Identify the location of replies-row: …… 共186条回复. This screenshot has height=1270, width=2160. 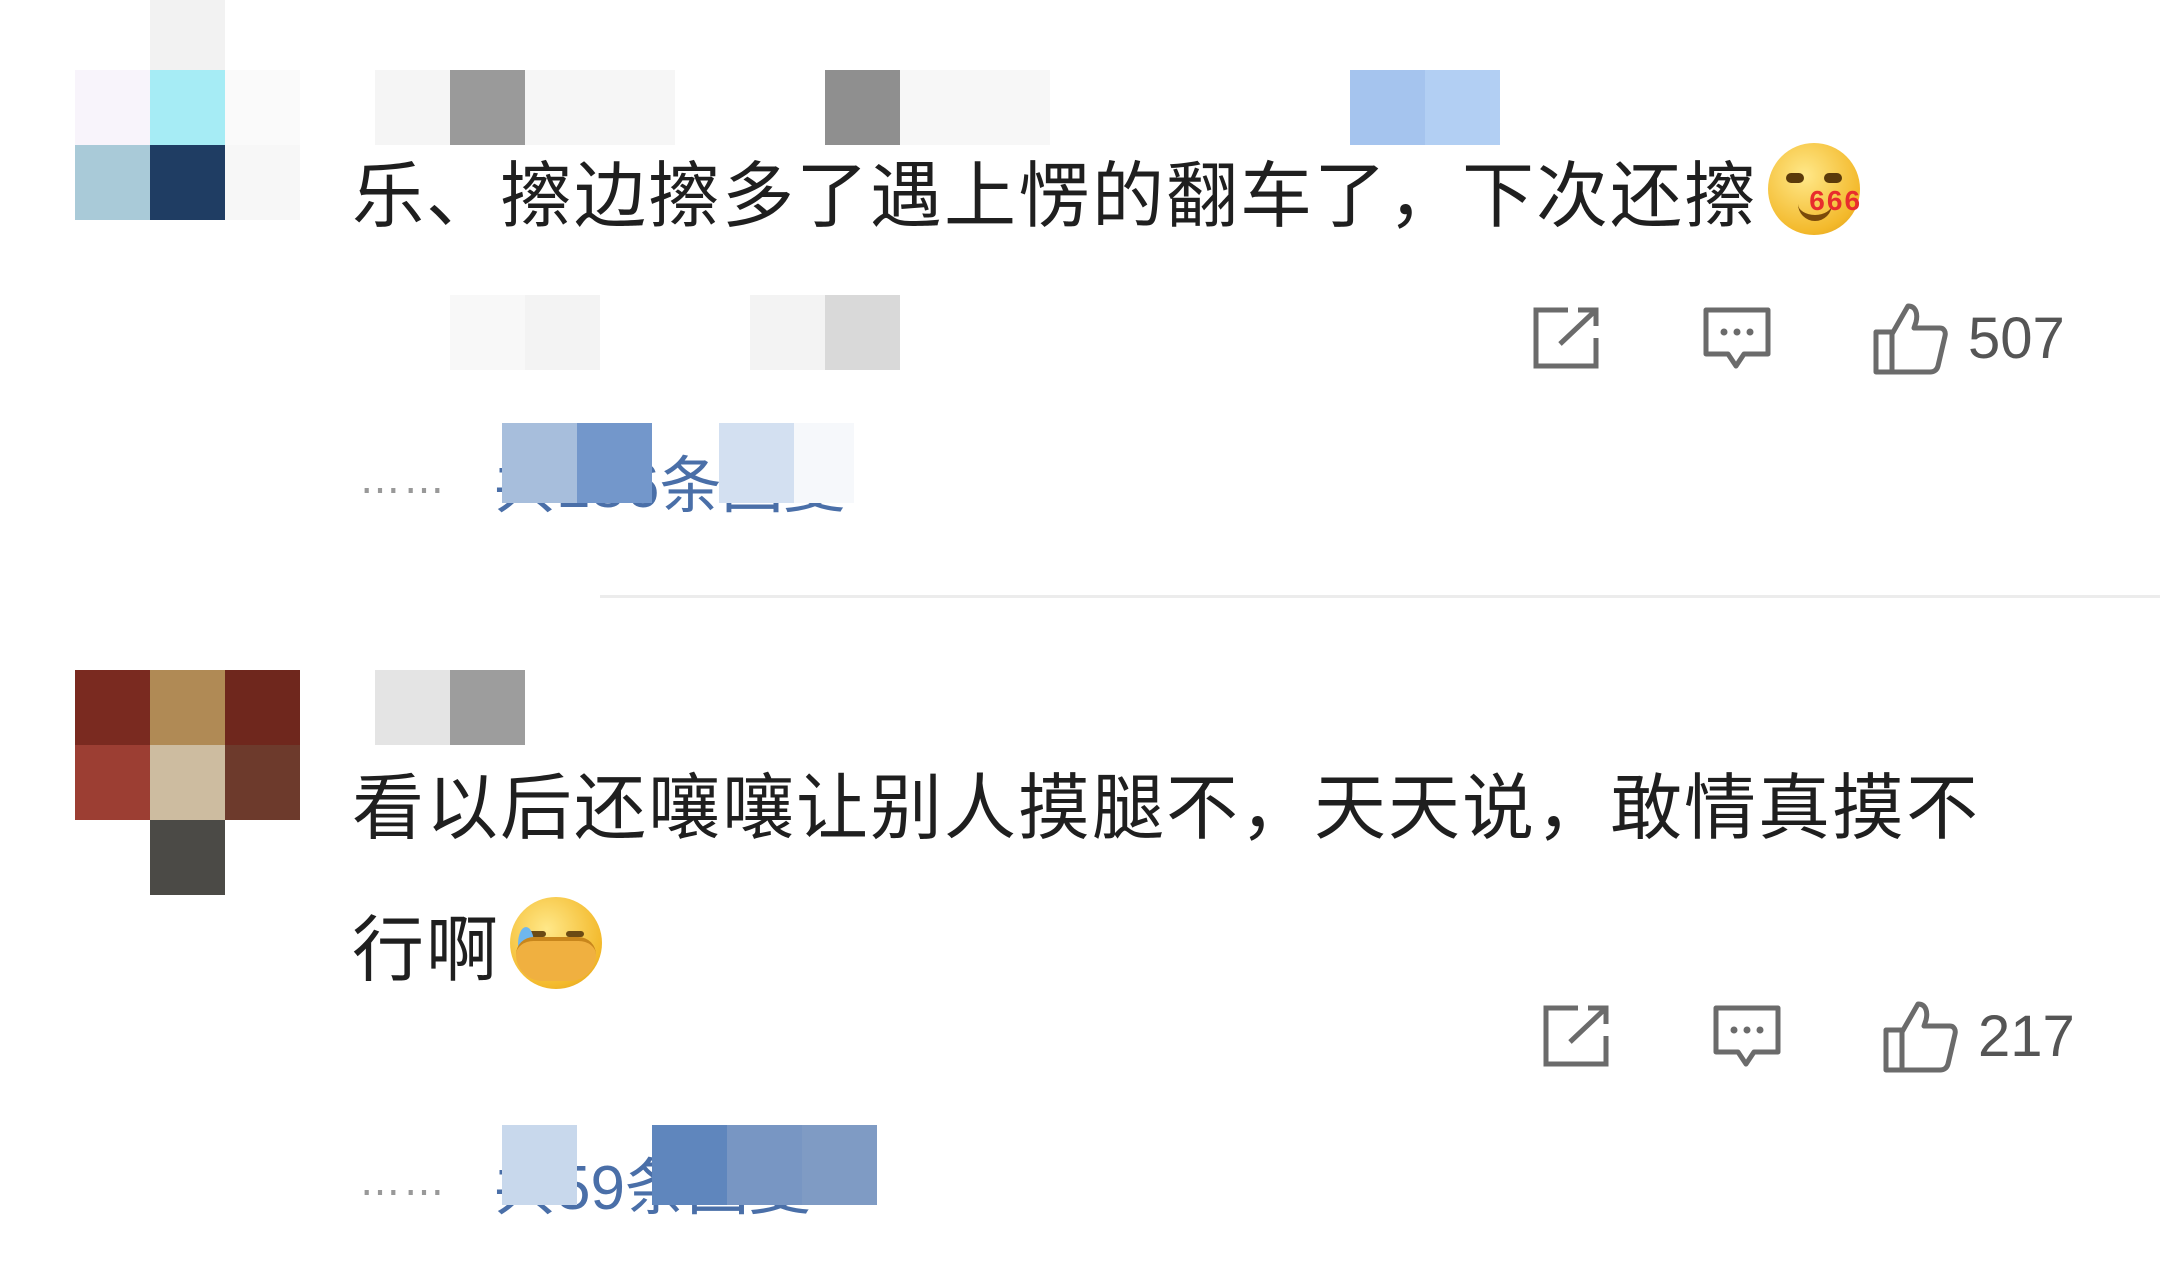
(607, 472).